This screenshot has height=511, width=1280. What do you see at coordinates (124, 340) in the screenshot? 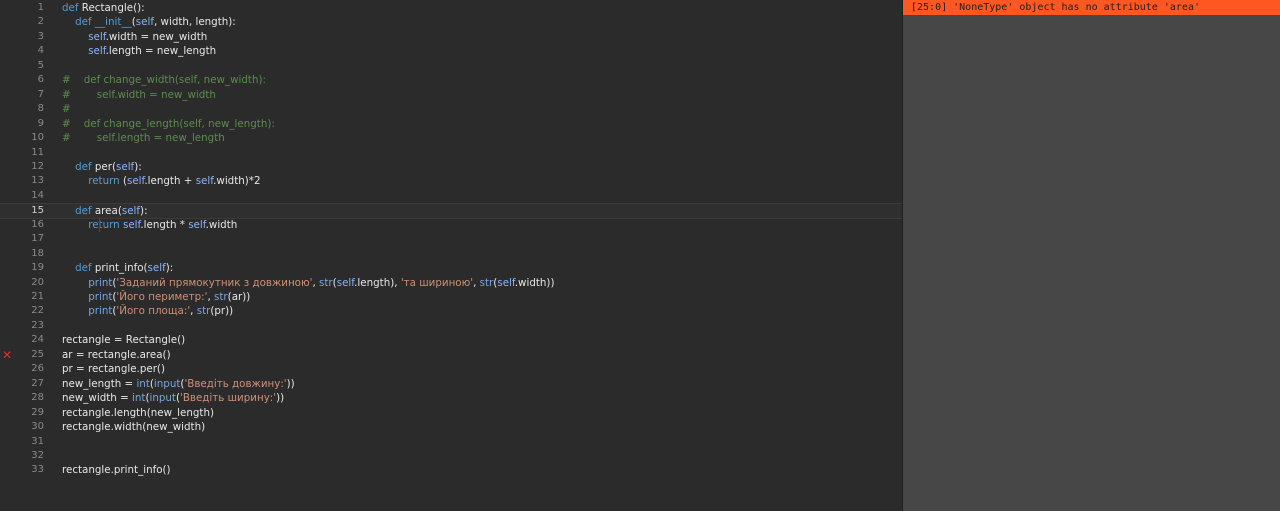
I see `line-code: rectangle = Rectangle()` at bounding box center [124, 340].